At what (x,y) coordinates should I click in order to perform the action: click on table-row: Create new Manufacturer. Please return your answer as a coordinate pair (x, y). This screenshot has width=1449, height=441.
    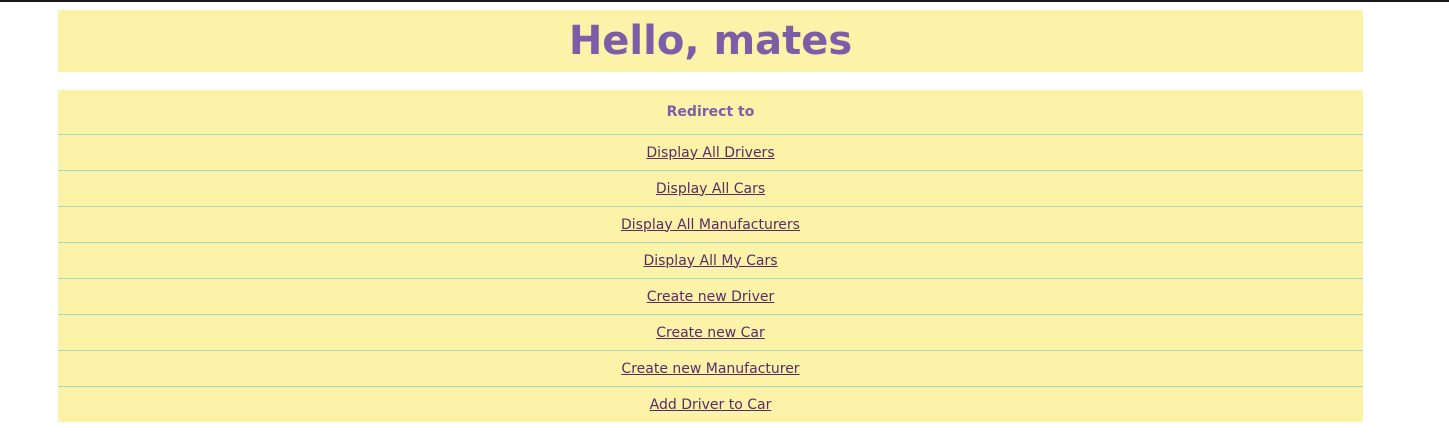
    Looking at the image, I should click on (710, 369).